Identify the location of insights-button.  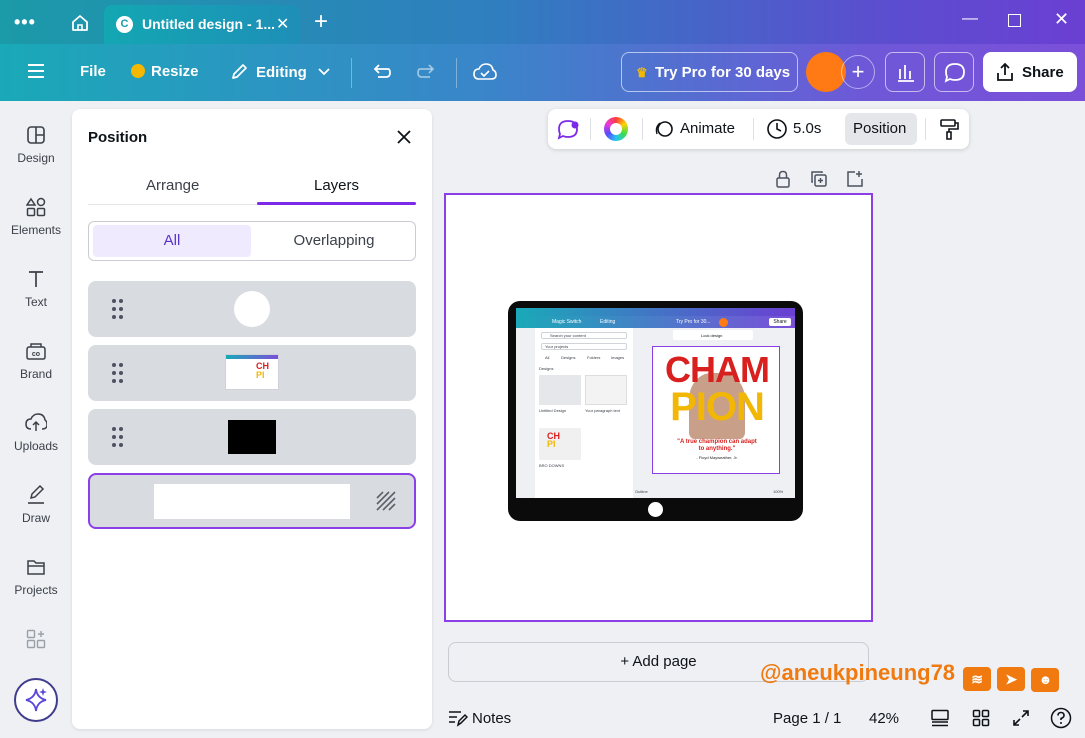
(905, 72).